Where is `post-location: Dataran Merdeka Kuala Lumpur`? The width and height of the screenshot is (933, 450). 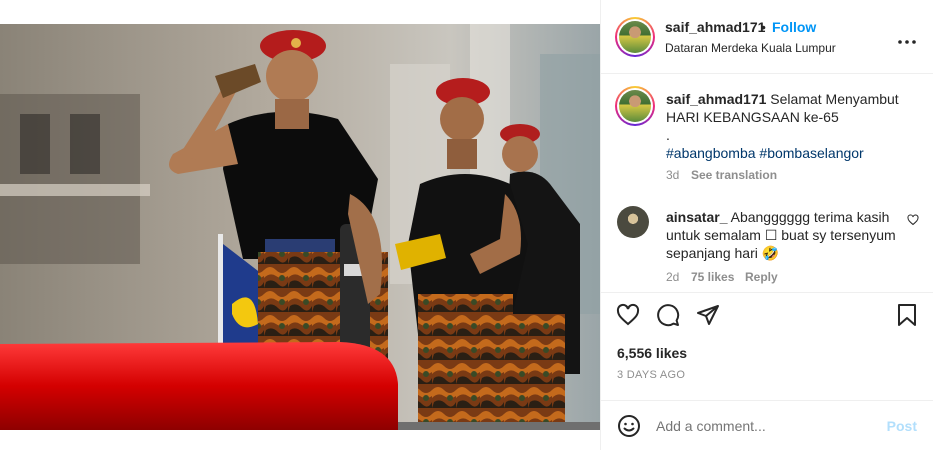 post-location: Dataran Merdeka Kuala Lumpur is located at coordinates (750, 48).